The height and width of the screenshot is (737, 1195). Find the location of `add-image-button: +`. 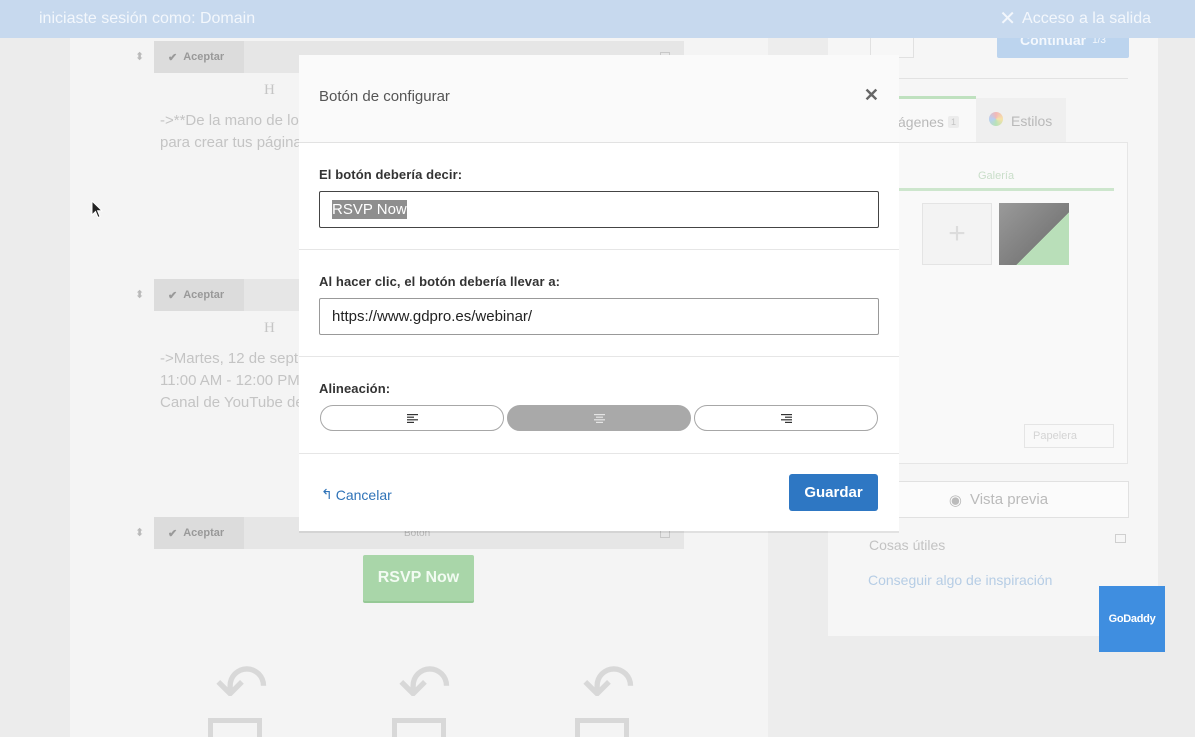

add-image-button: + is located at coordinates (957, 234).